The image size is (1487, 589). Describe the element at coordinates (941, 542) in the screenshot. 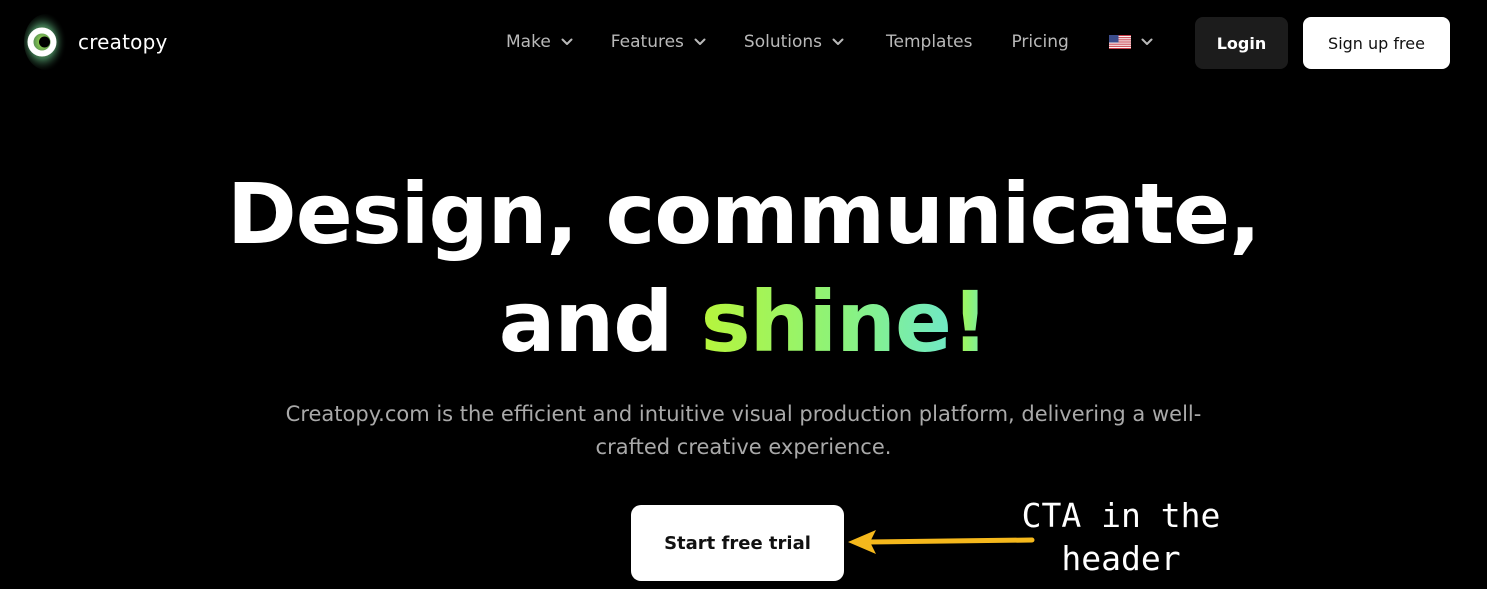

I see `annotation-arrow-icon` at that location.